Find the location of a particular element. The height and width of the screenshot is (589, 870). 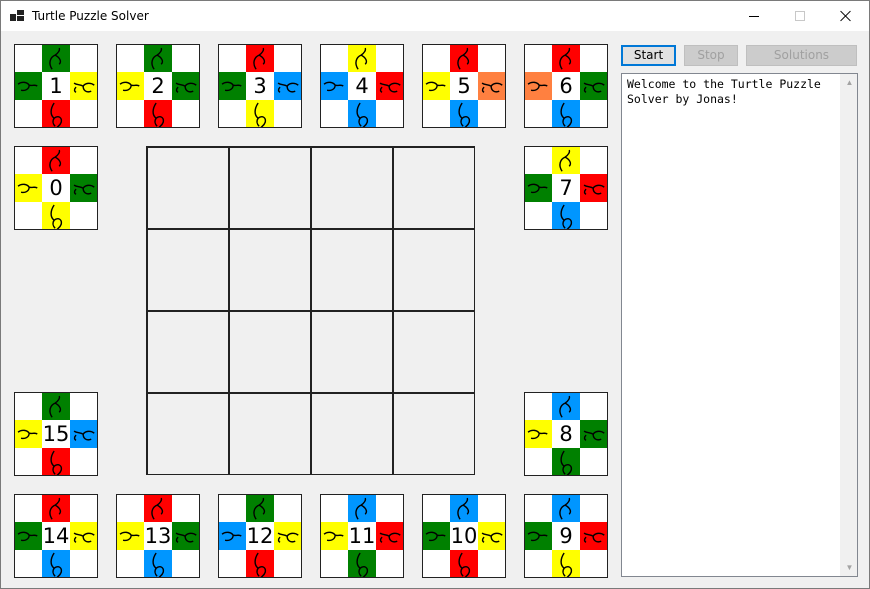

minimize-icon is located at coordinates (754, 16).